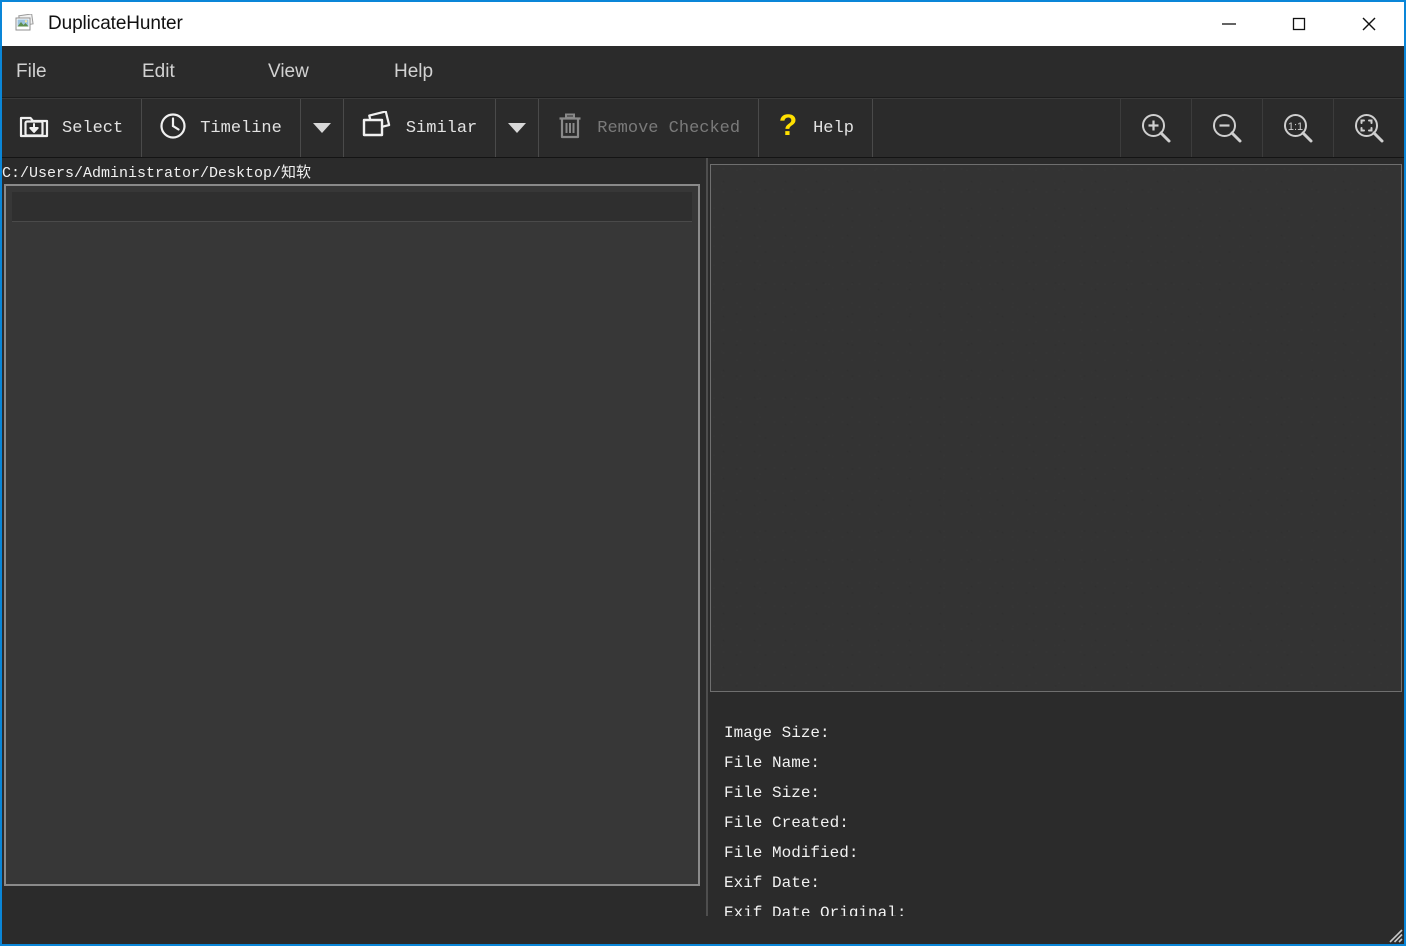 This screenshot has width=1406, height=946. Describe the element at coordinates (157, 173) in the screenshot. I see `current-folder-path: C:/Users/Administrator/Desktop/知软` at that location.